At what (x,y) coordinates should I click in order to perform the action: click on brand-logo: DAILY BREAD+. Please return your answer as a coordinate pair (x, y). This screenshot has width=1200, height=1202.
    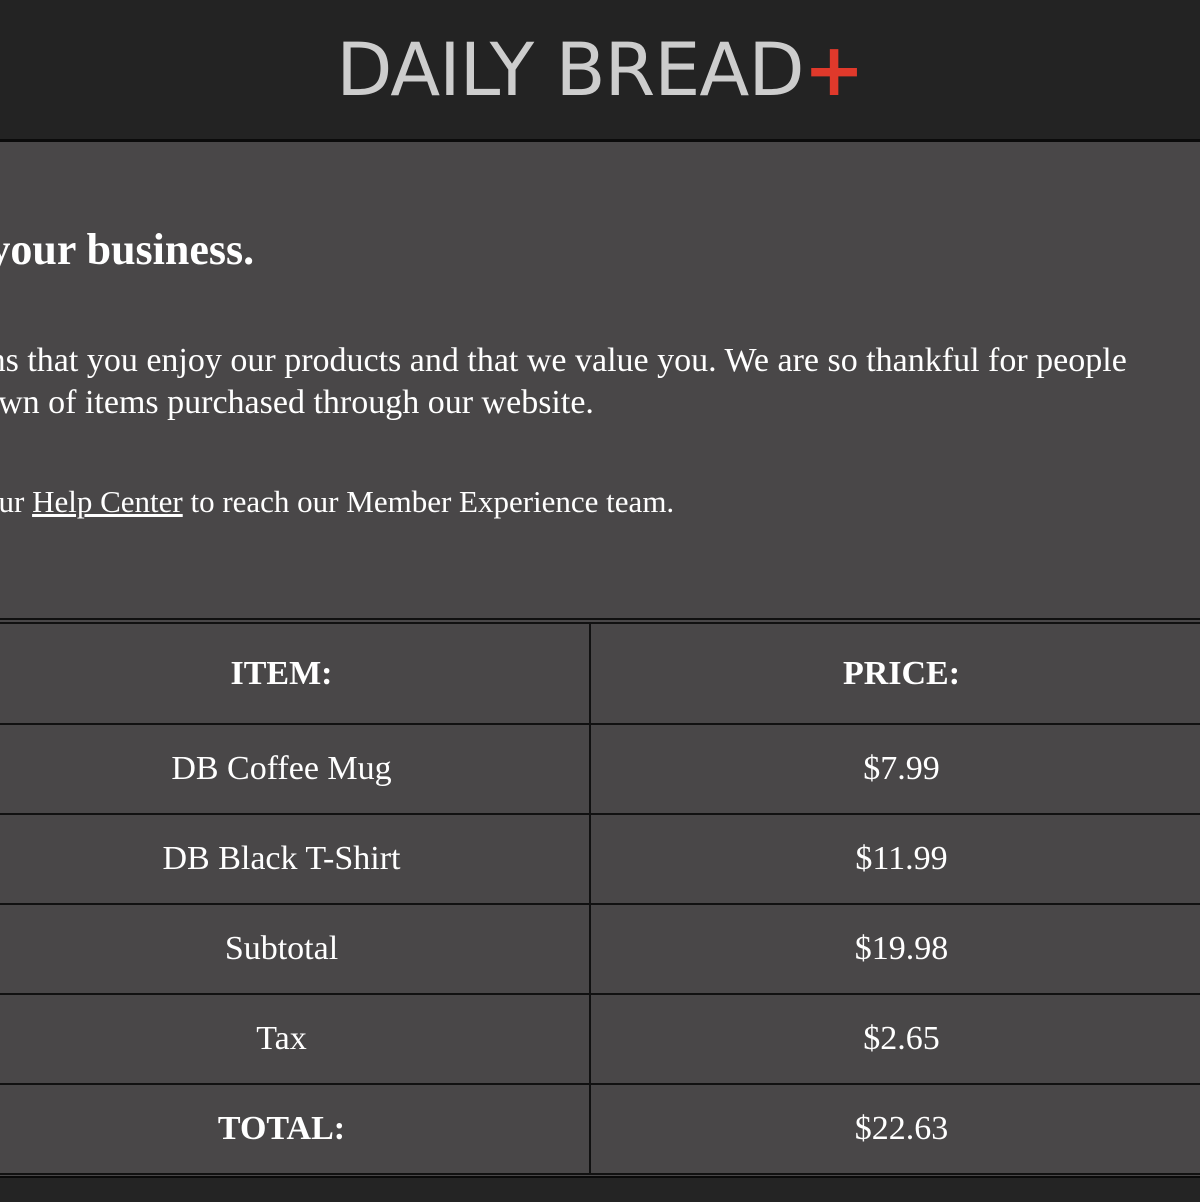
    Looking at the image, I should click on (600, 71).